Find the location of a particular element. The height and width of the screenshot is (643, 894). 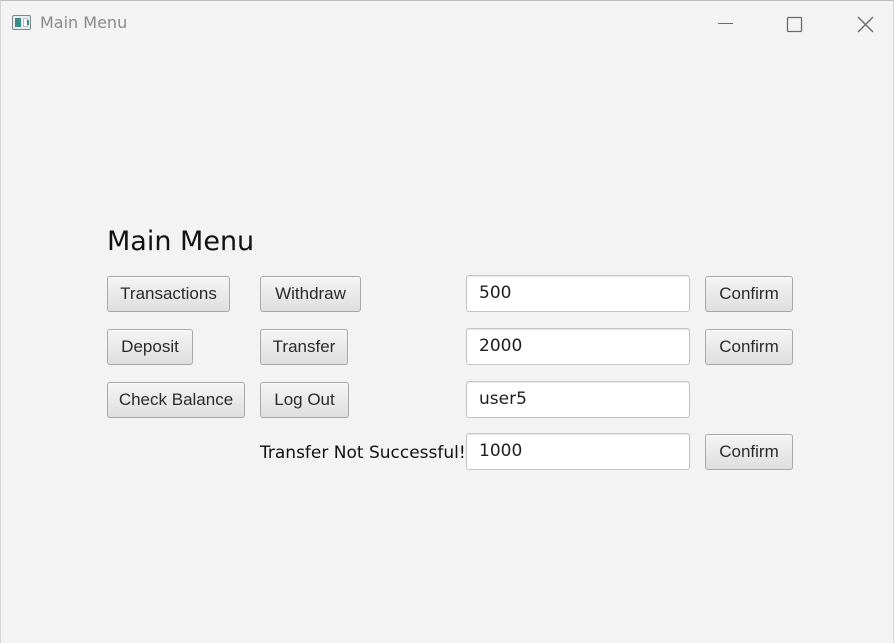

amount-field: 1000 is located at coordinates (578, 451).